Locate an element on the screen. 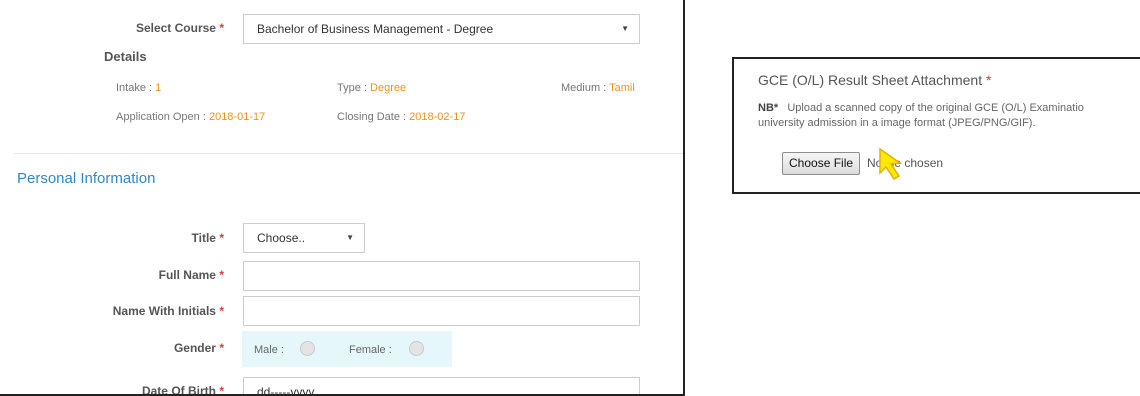  female-radio is located at coordinates (416, 348).